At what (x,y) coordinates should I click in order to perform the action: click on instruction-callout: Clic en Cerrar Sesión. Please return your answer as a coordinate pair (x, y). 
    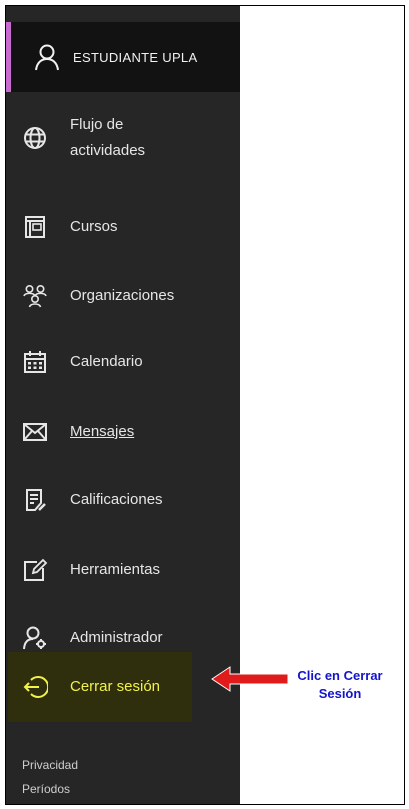
    Looking at the image, I should click on (340, 685).